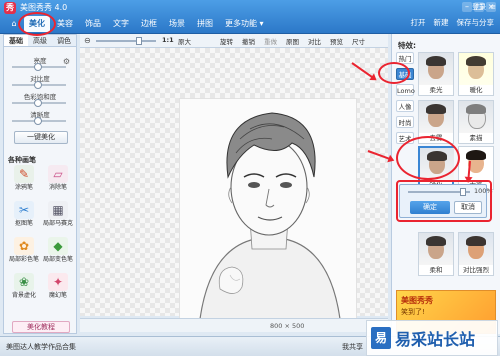 The width and height of the screenshot is (500, 356). What do you see at coordinates (314, 41) in the screenshot?
I see `compare-button: 对比` at bounding box center [314, 41].